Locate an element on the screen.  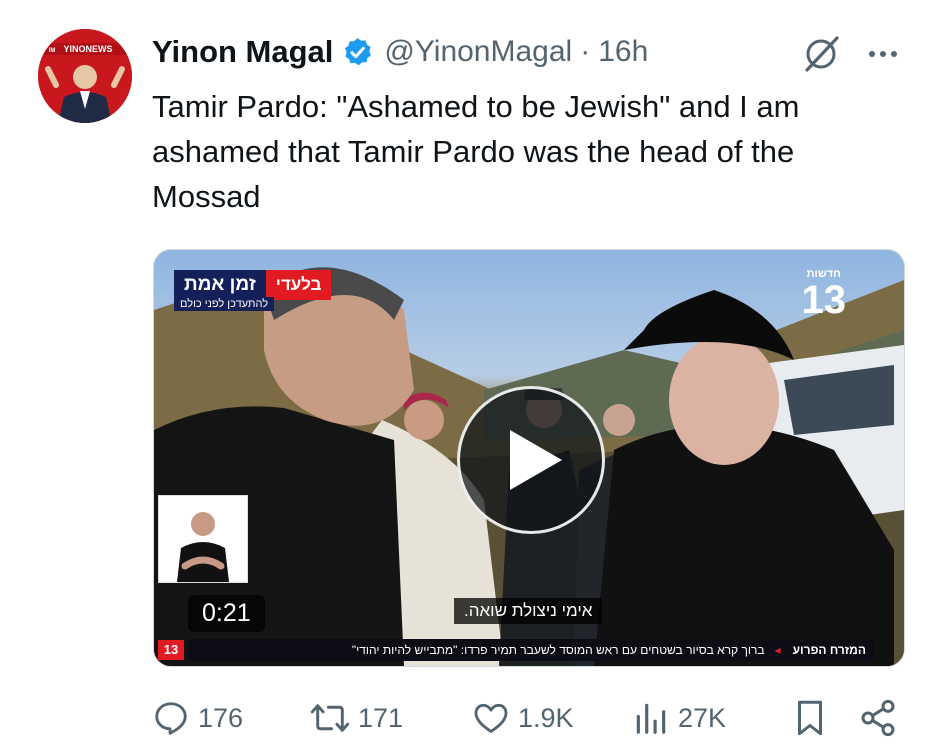
avatar-badge-text: YINONEWS is located at coordinates (87, 49).